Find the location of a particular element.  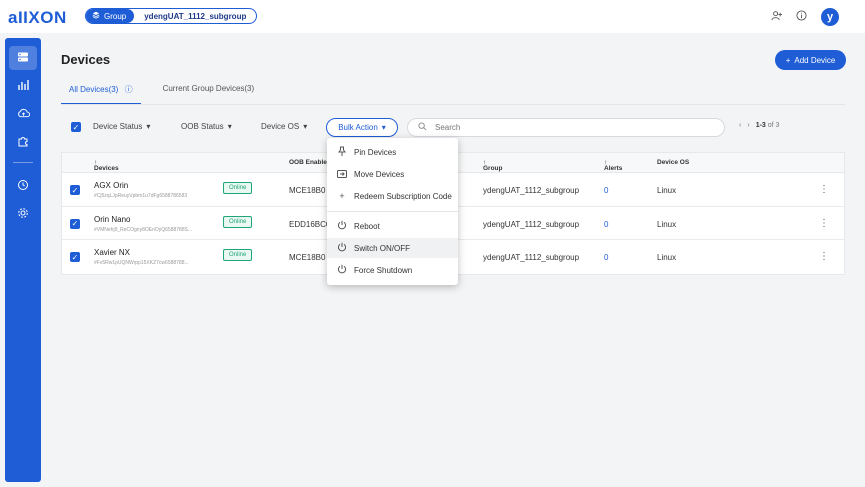

device-name: Xavier NX is located at coordinates (112, 252).